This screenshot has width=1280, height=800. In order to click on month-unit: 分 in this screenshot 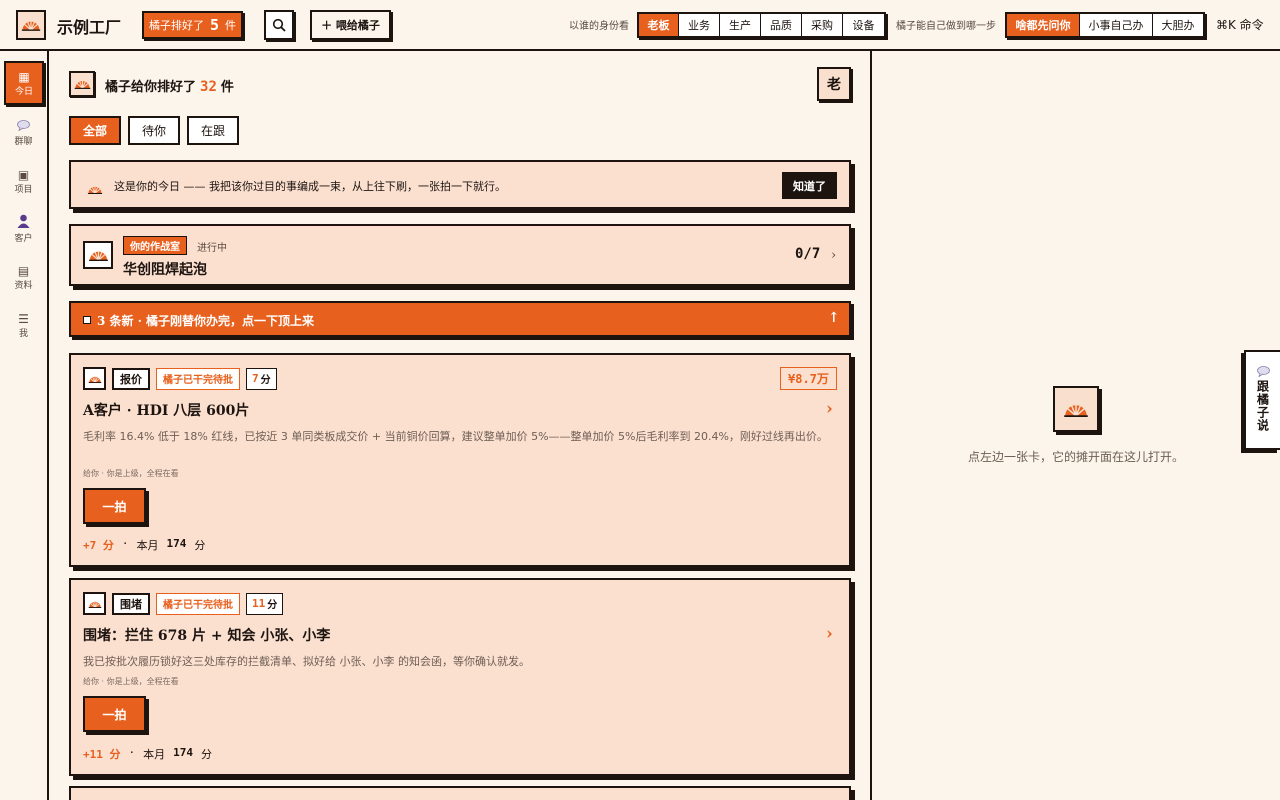, I will do `click(206, 754)`.